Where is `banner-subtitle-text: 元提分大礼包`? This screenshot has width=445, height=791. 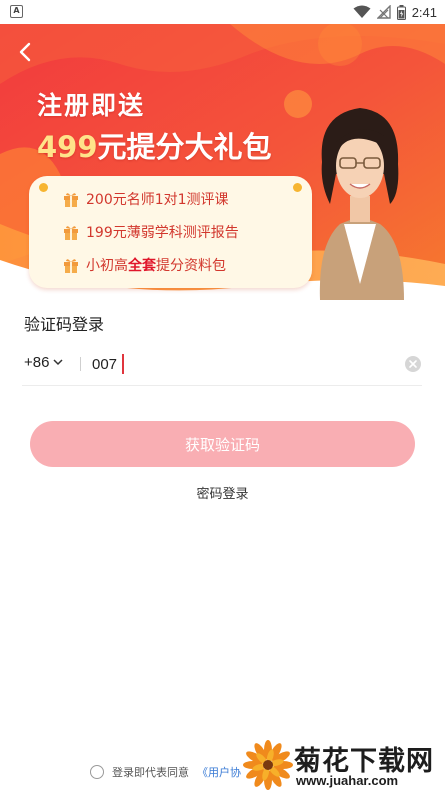
banner-subtitle-text: 元提分大礼包 is located at coordinates (184, 147).